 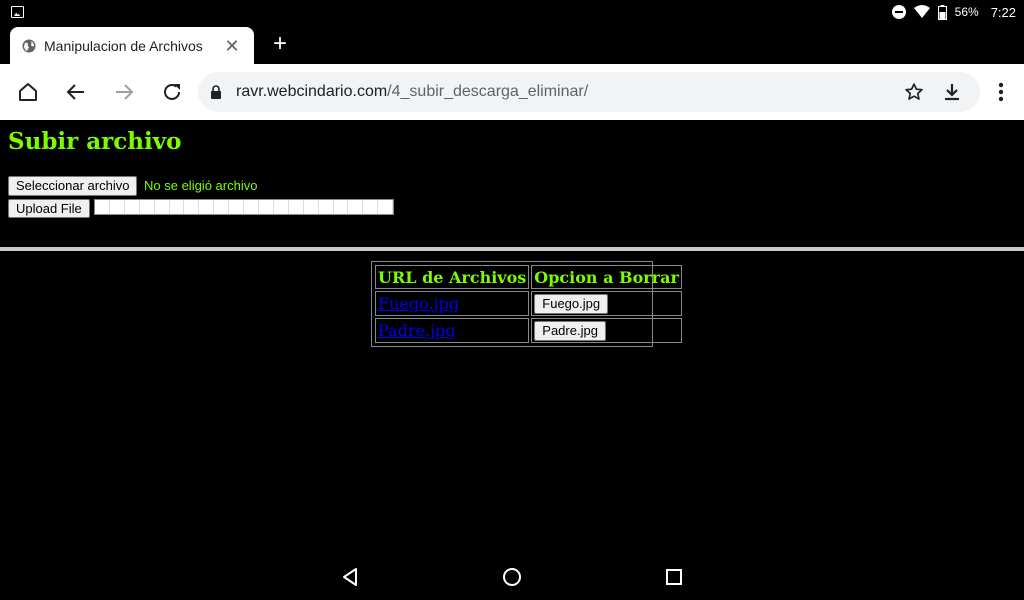 I want to click on new-tab-icon: +, so click(x=280, y=44).